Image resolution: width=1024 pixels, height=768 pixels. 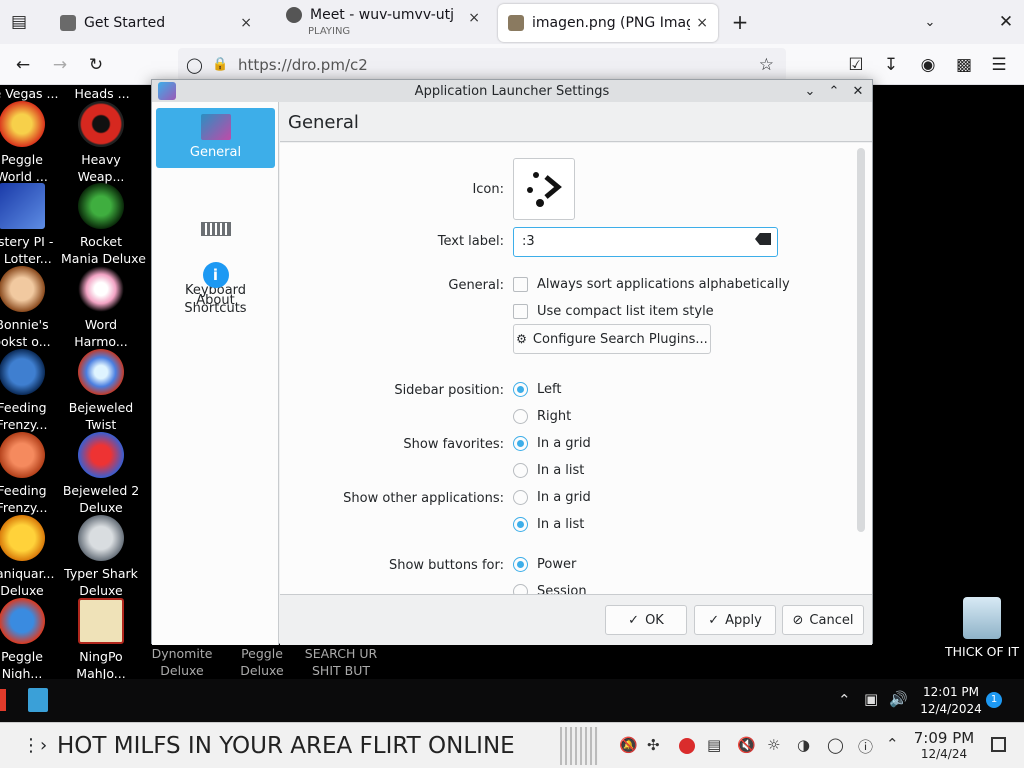 What do you see at coordinates (951, 701) in the screenshot?
I see `remote-clock: 12:01 PM 12/4/2024` at bounding box center [951, 701].